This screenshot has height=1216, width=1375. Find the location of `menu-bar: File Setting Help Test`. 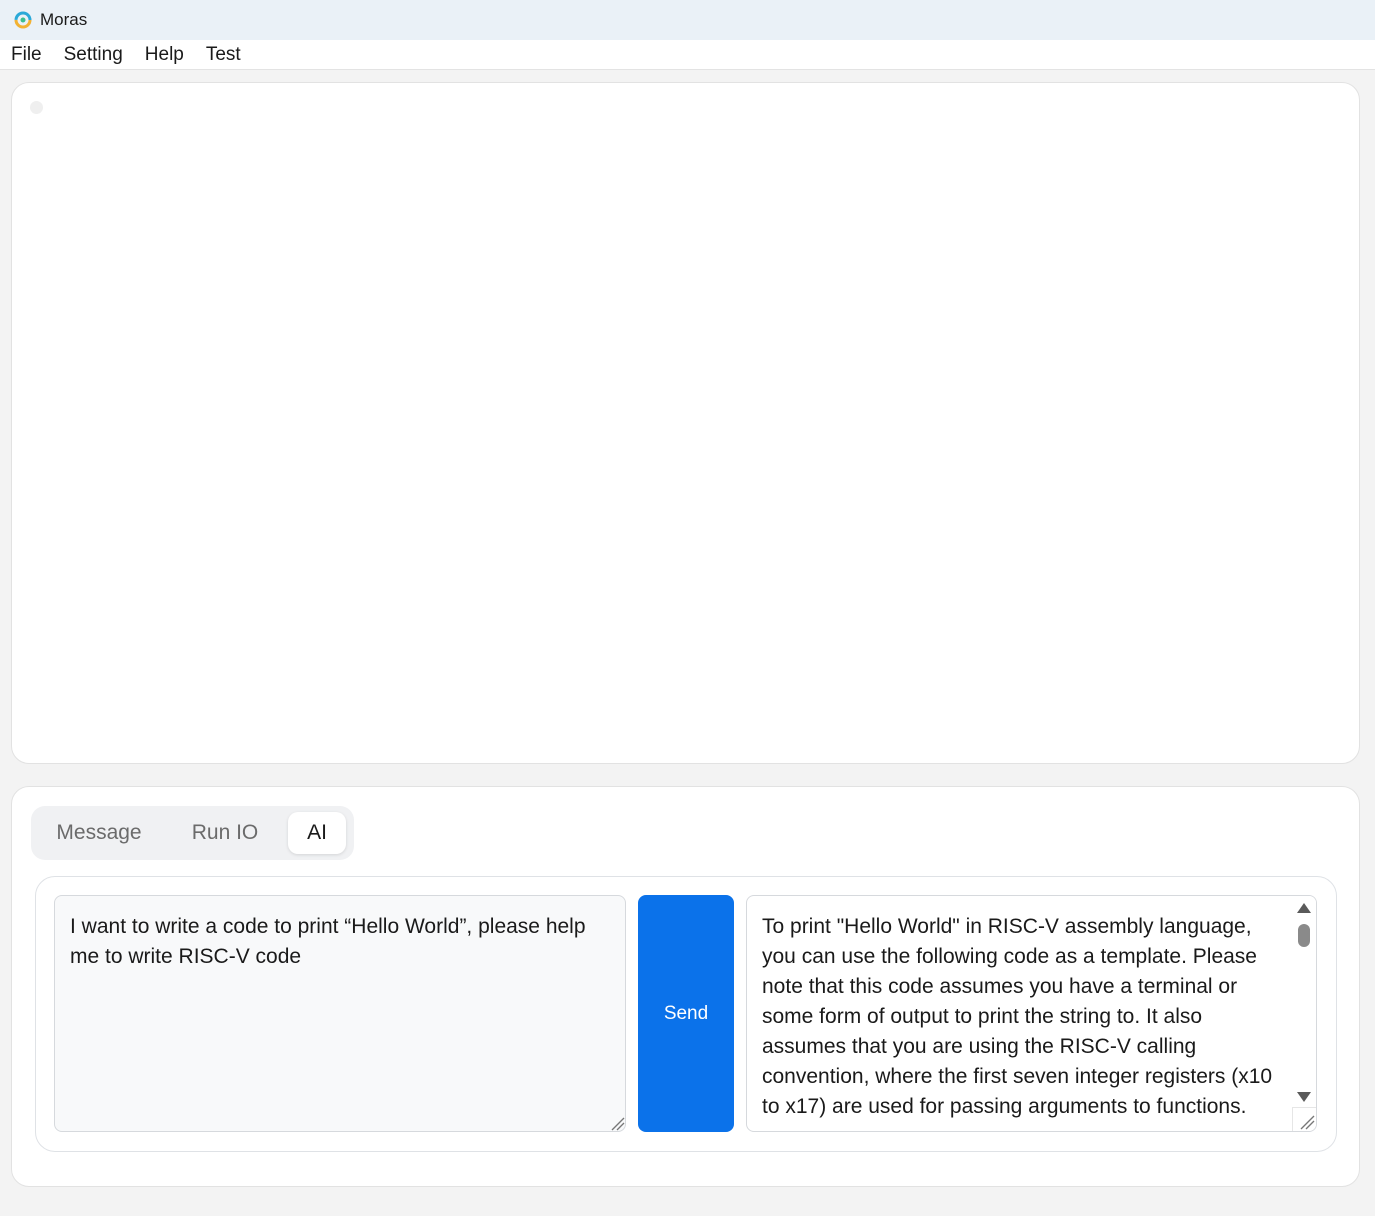

menu-bar: File Setting Help Test is located at coordinates (687, 55).